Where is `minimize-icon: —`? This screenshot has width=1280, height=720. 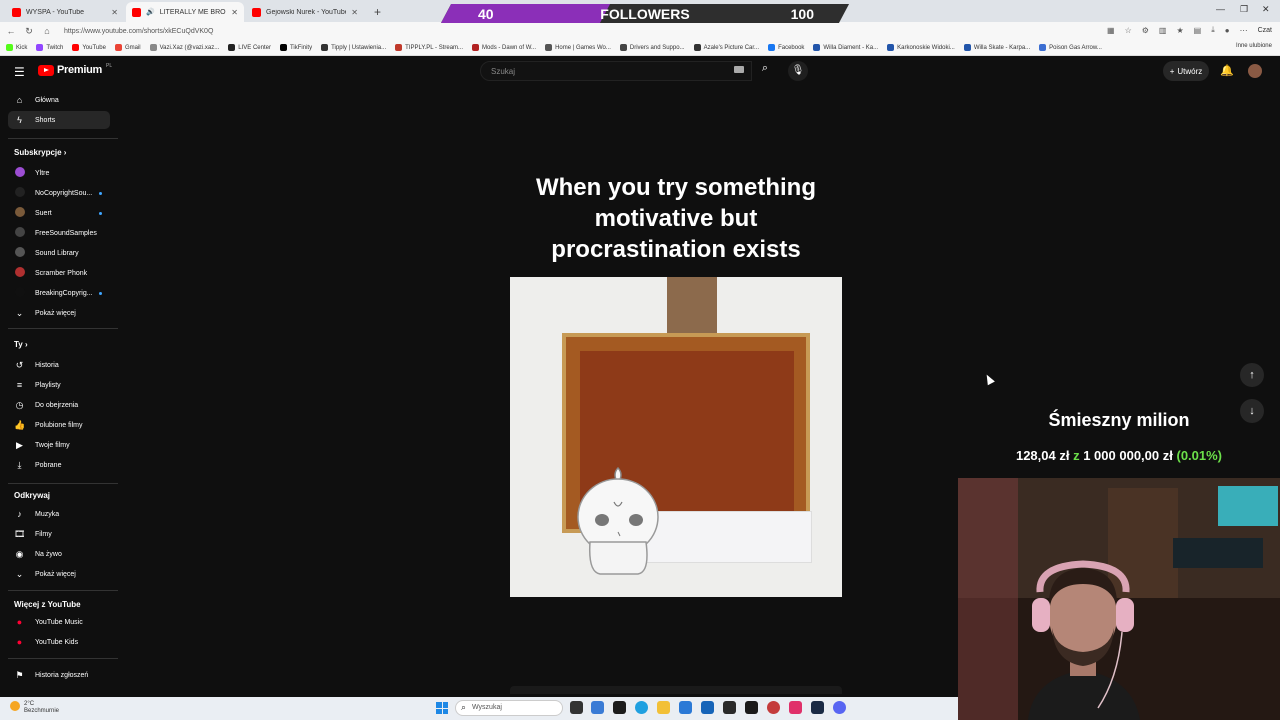
minimize-icon: — is located at coordinates (1220, 9).